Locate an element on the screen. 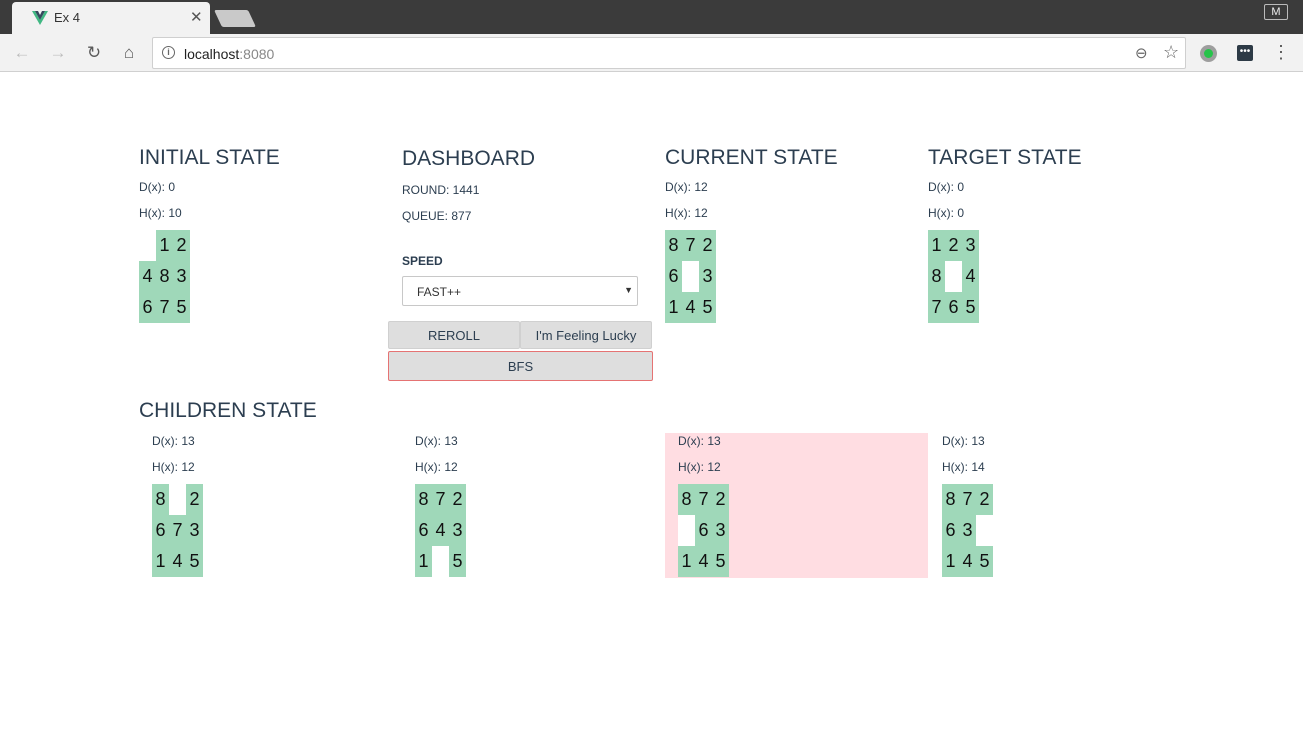 The height and width of the screenshot is (744, 1303). child-4-h-value: H(x): 14 is located at coordinates (963, 467).